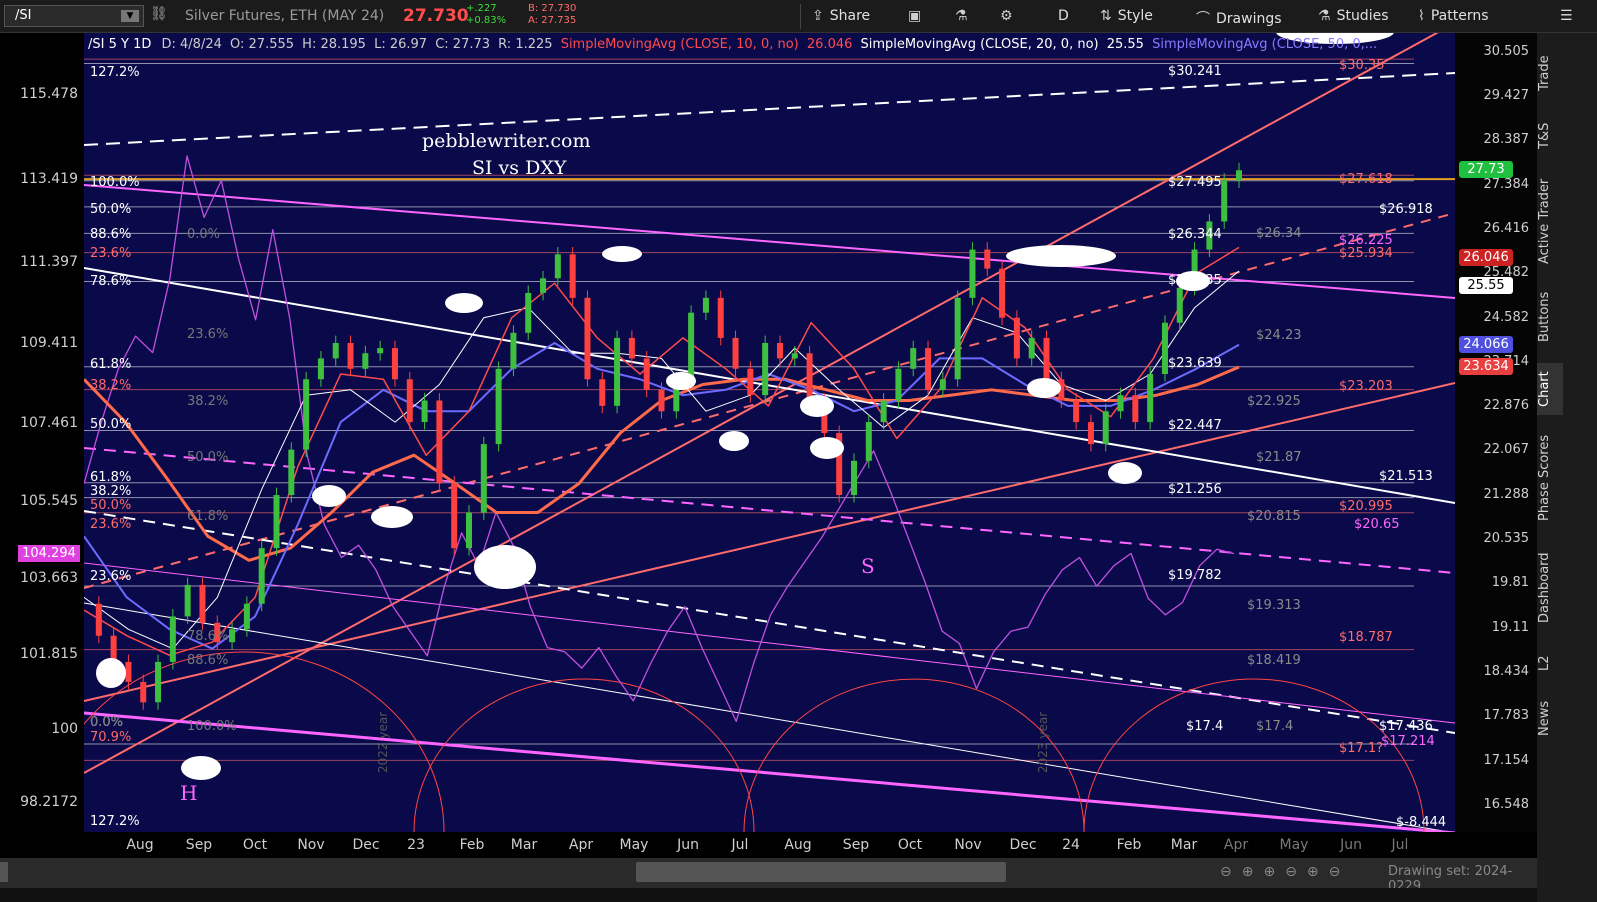  Describe the element at coordinates (1366, 179) in the screenshot. I see `level-label-orange: $27.618` at that location.